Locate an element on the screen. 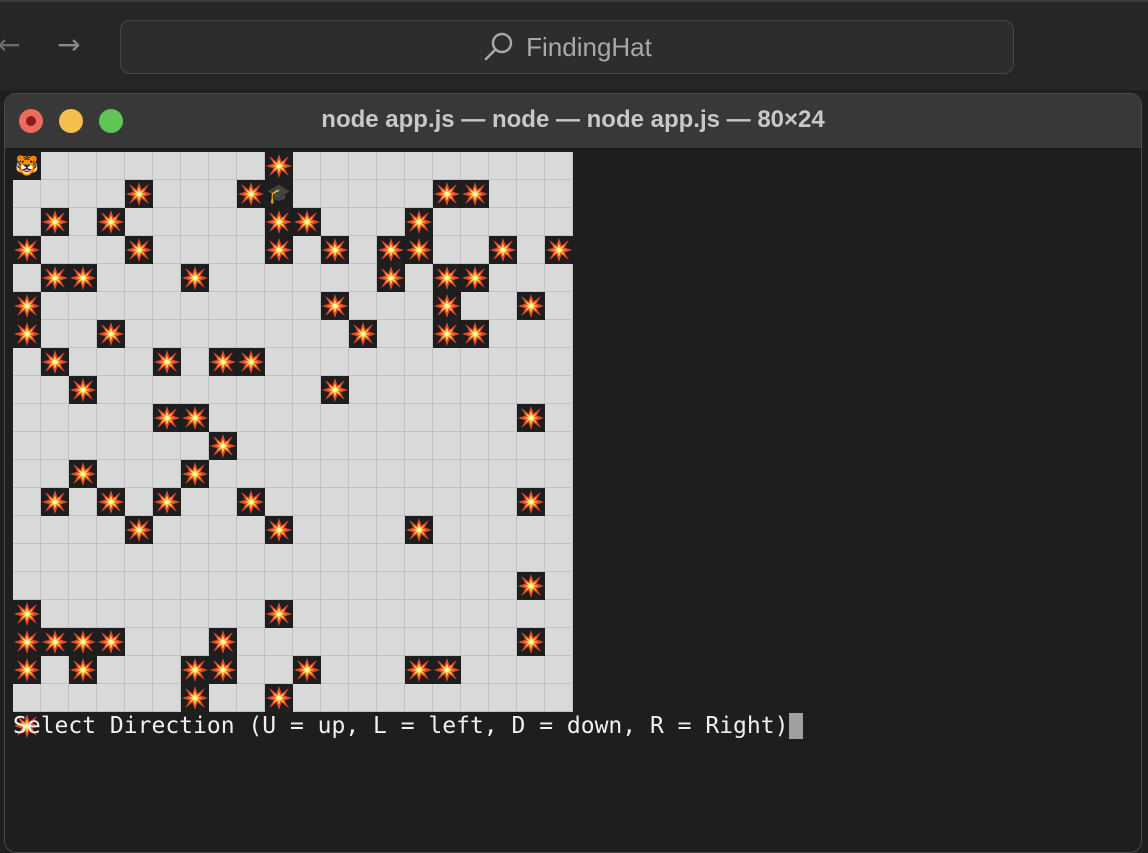  window-titlebar: node app.js — node — node app.js — 80×24 is located at coordinates (573, 121).